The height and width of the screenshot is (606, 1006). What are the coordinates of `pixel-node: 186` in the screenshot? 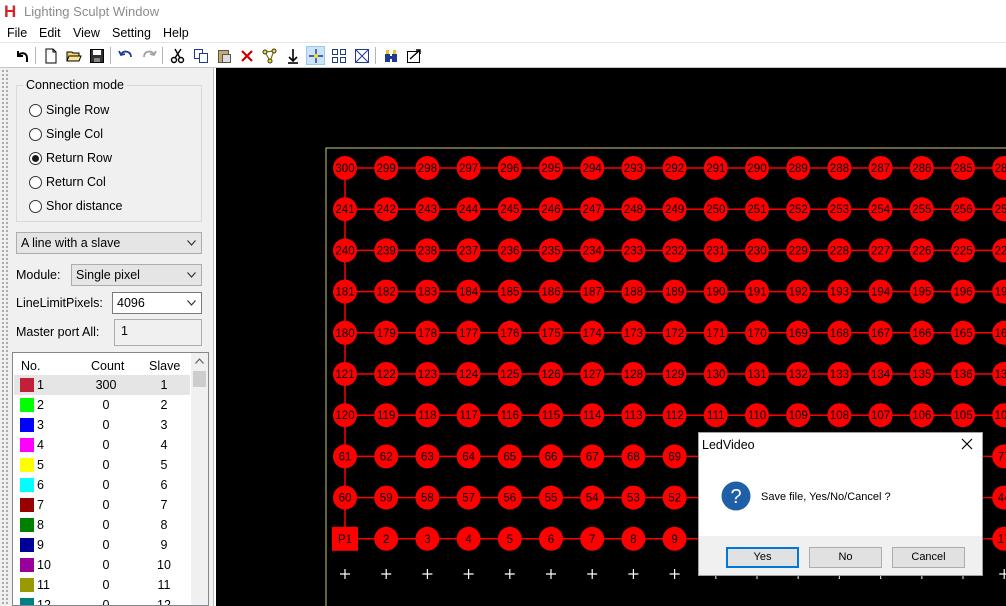 It's located at (551, 291).